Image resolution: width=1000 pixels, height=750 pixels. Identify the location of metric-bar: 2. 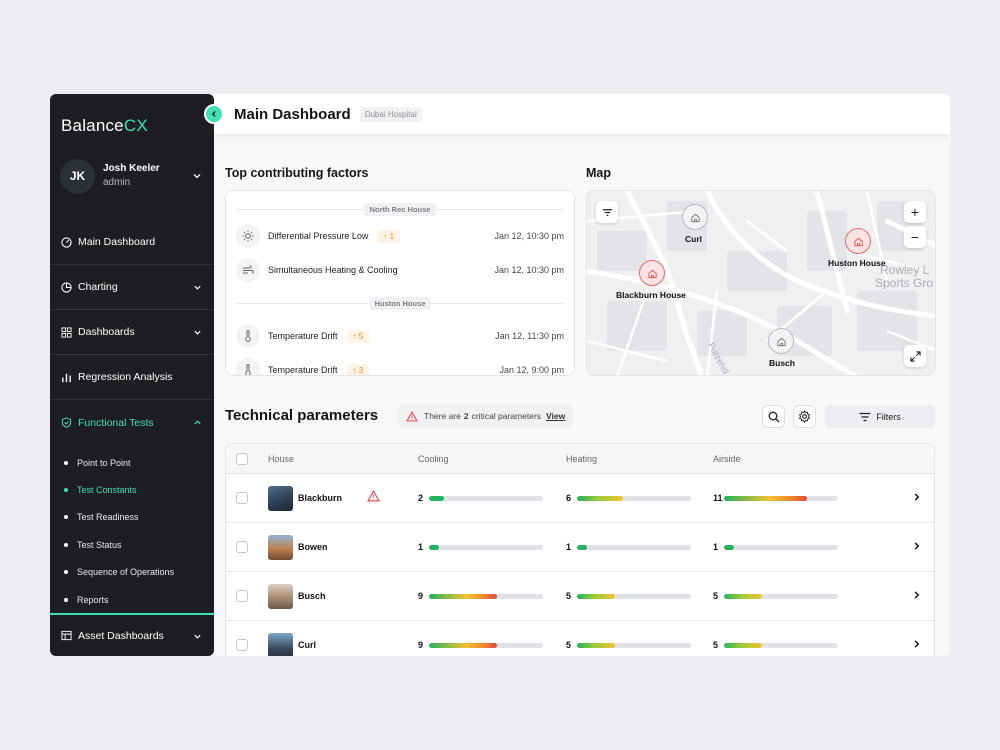
(480, 498).